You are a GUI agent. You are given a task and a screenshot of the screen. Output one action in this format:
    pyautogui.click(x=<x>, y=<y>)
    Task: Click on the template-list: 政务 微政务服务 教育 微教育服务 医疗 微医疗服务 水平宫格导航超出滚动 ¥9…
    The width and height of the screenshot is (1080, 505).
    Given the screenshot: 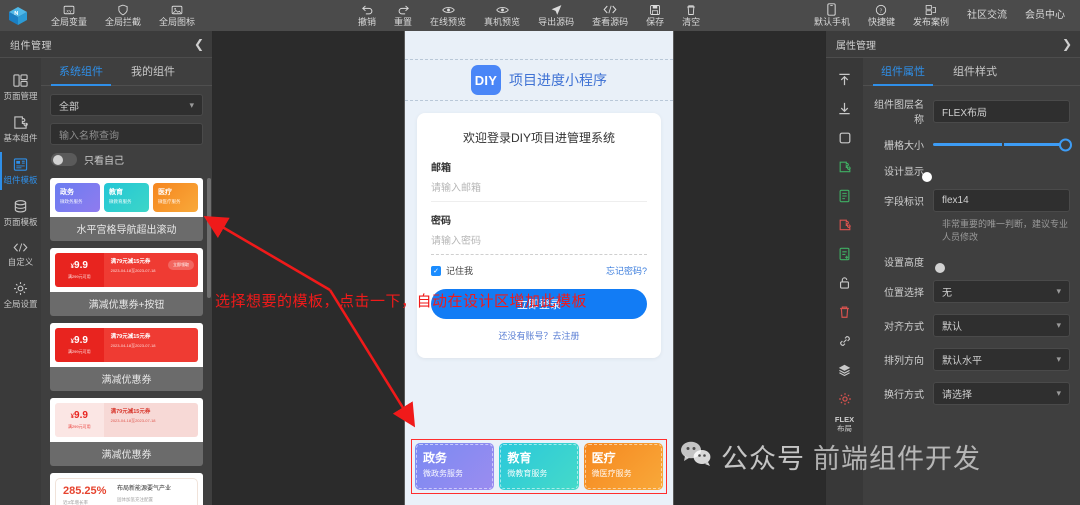 What is the action you would take?
    pyautogui.click(x=126, y=341)
    